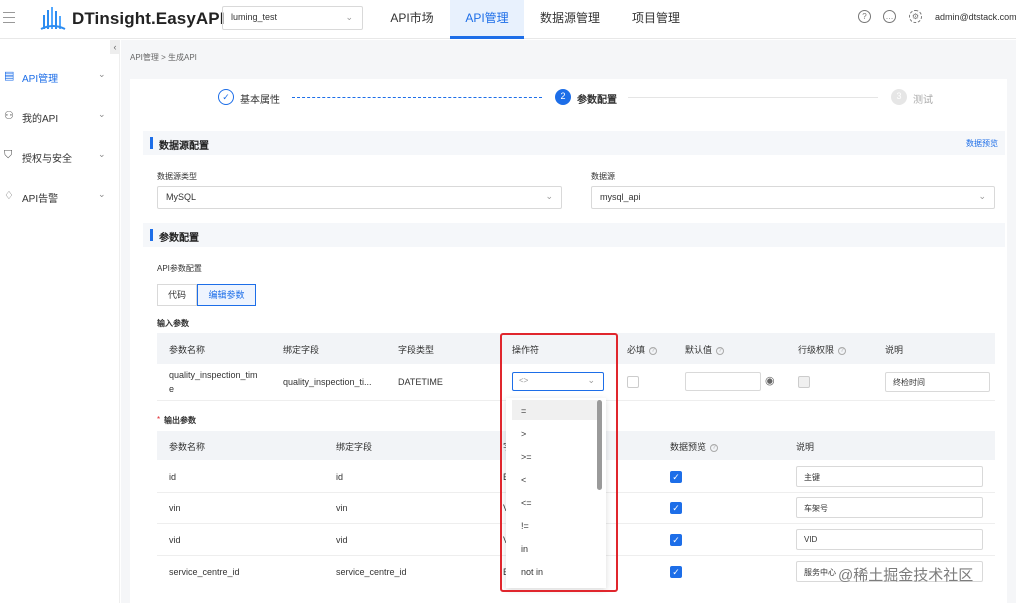  I want to click on section-title: 数据源配置, so click(184, 146).